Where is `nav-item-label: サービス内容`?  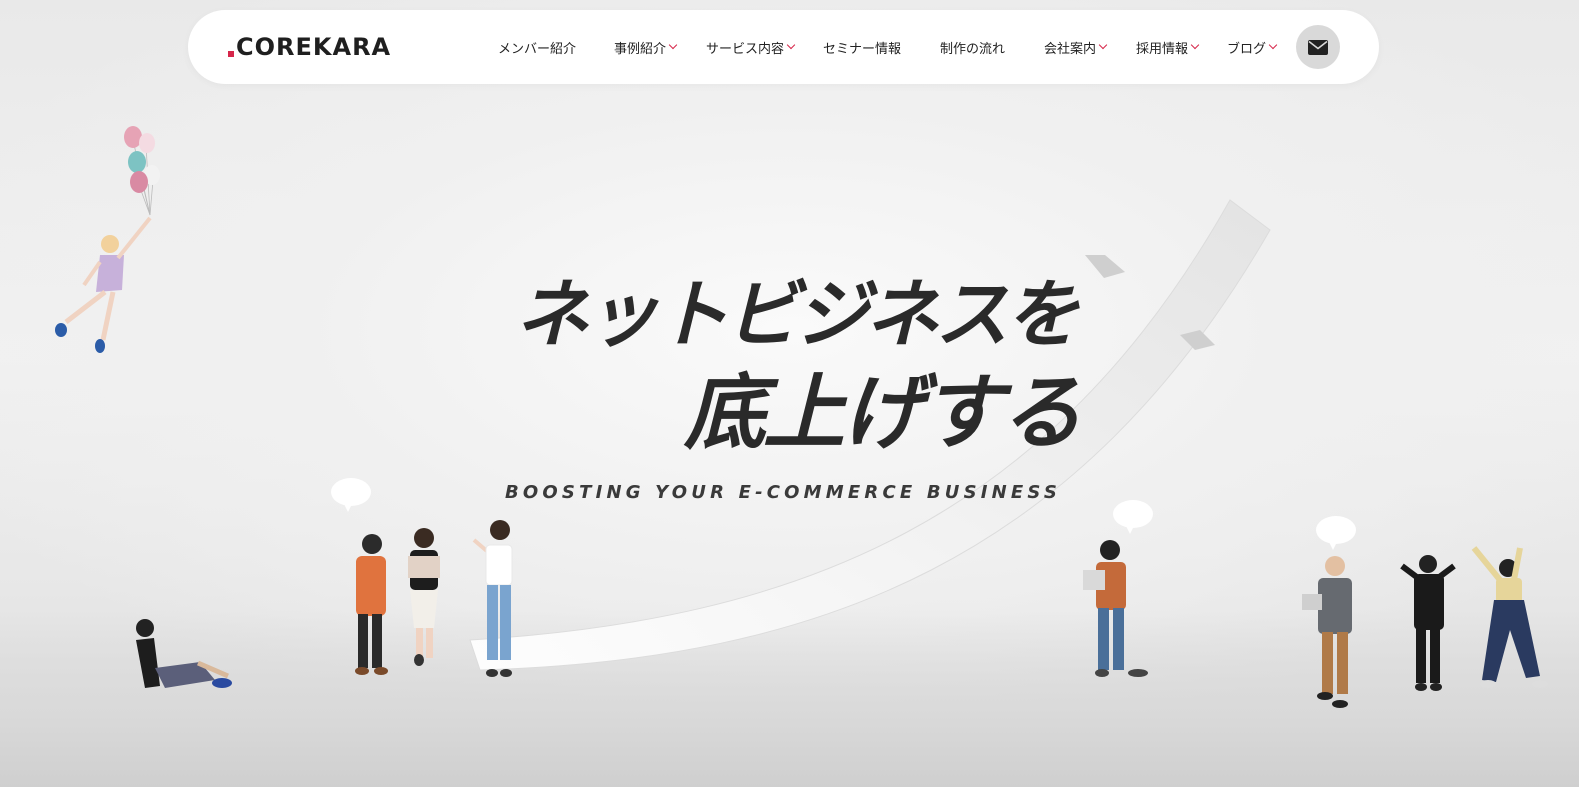
nav-item-label: サービス内容 is located at coordinates (745, 49).